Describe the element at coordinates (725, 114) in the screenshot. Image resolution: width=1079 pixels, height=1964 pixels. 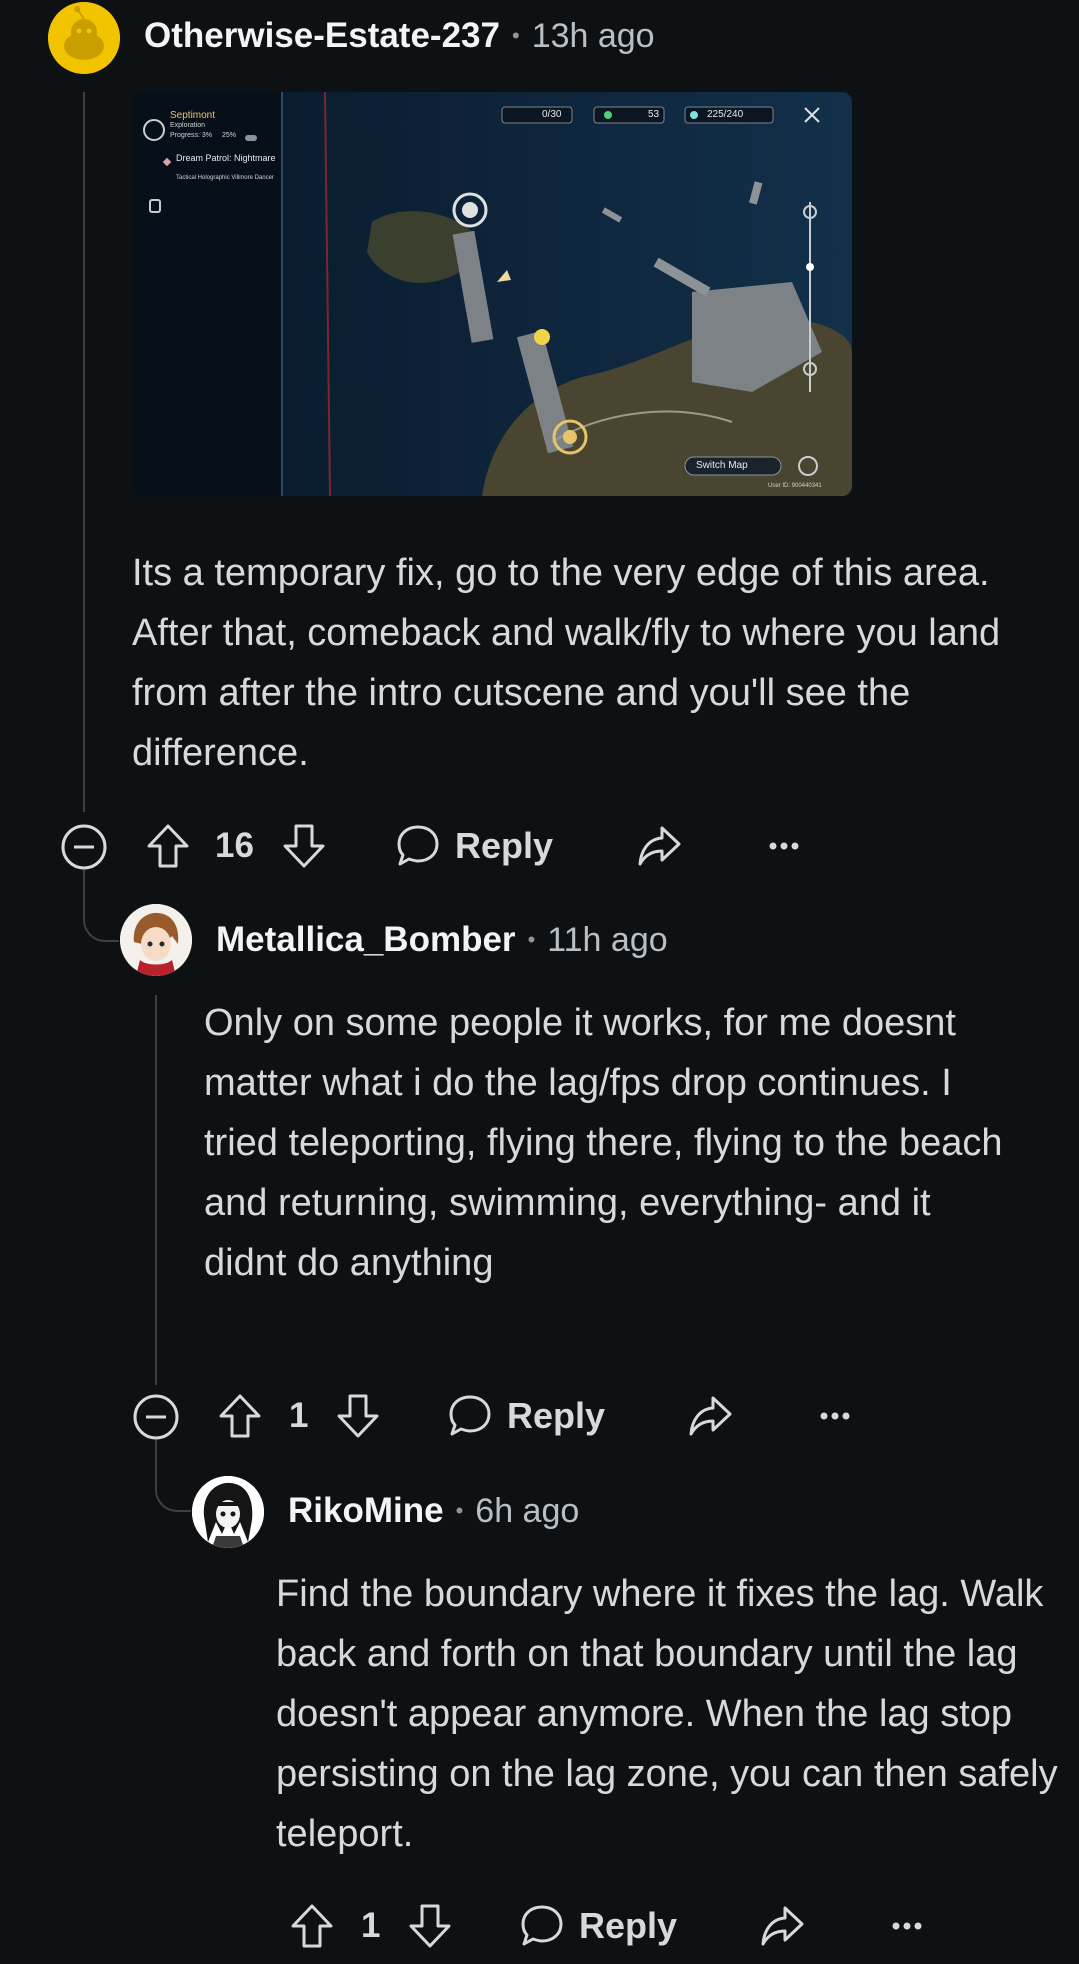
I see `map-counter-3: 225/240` at that location.